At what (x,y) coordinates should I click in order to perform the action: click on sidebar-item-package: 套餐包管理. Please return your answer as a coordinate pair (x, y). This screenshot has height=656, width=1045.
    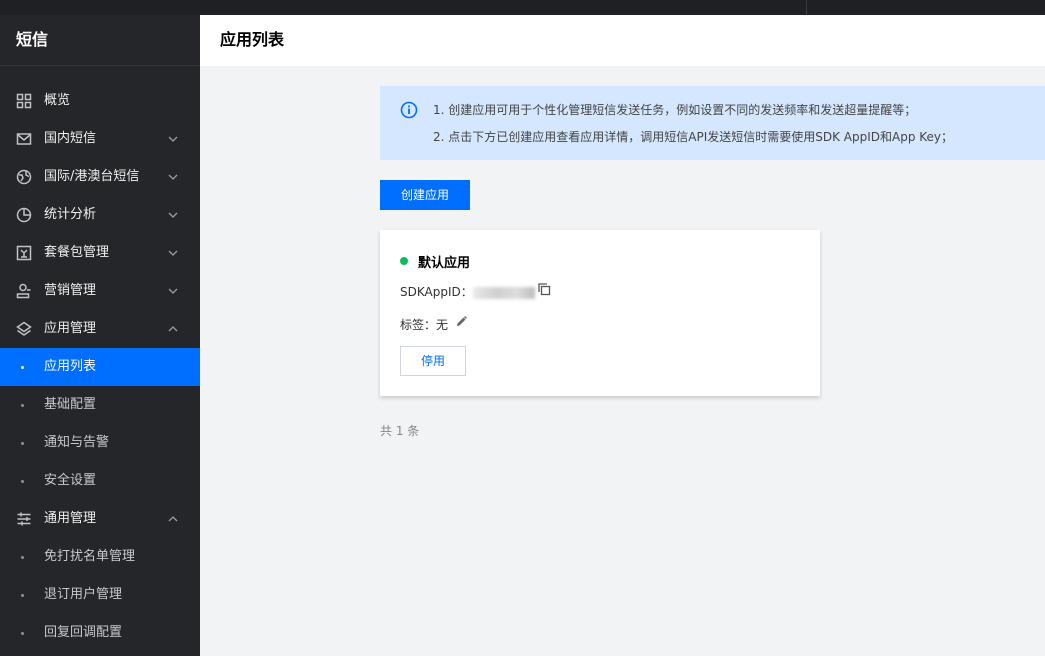
    Looking at the image, I should click on (100, 253).